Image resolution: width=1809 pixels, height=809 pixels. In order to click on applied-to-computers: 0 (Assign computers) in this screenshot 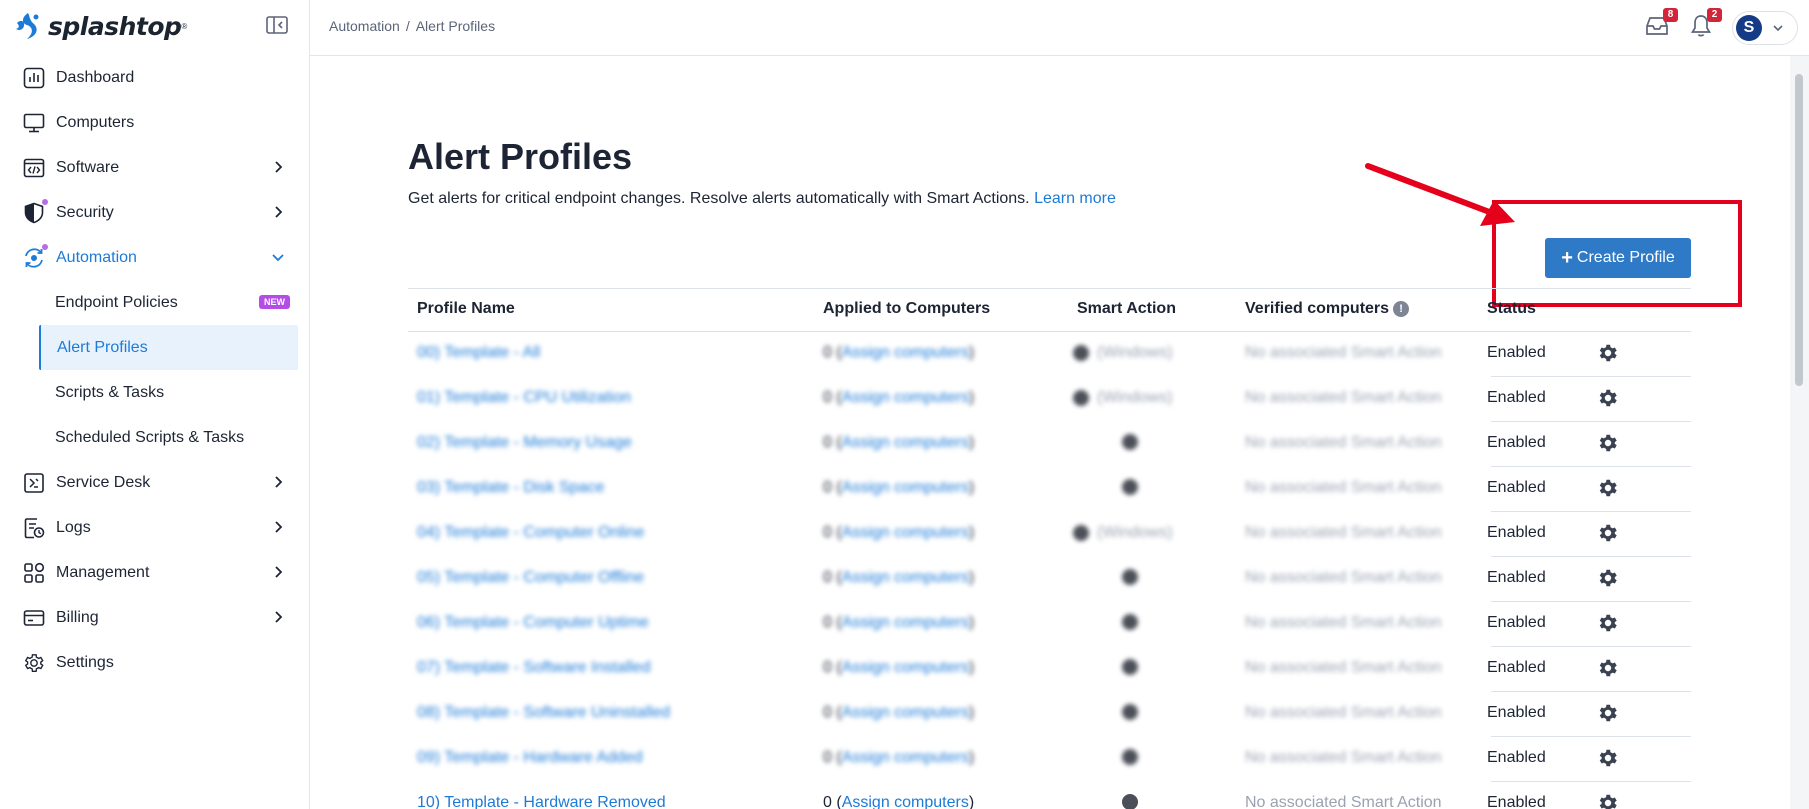, I will do `click(899, 622)`.